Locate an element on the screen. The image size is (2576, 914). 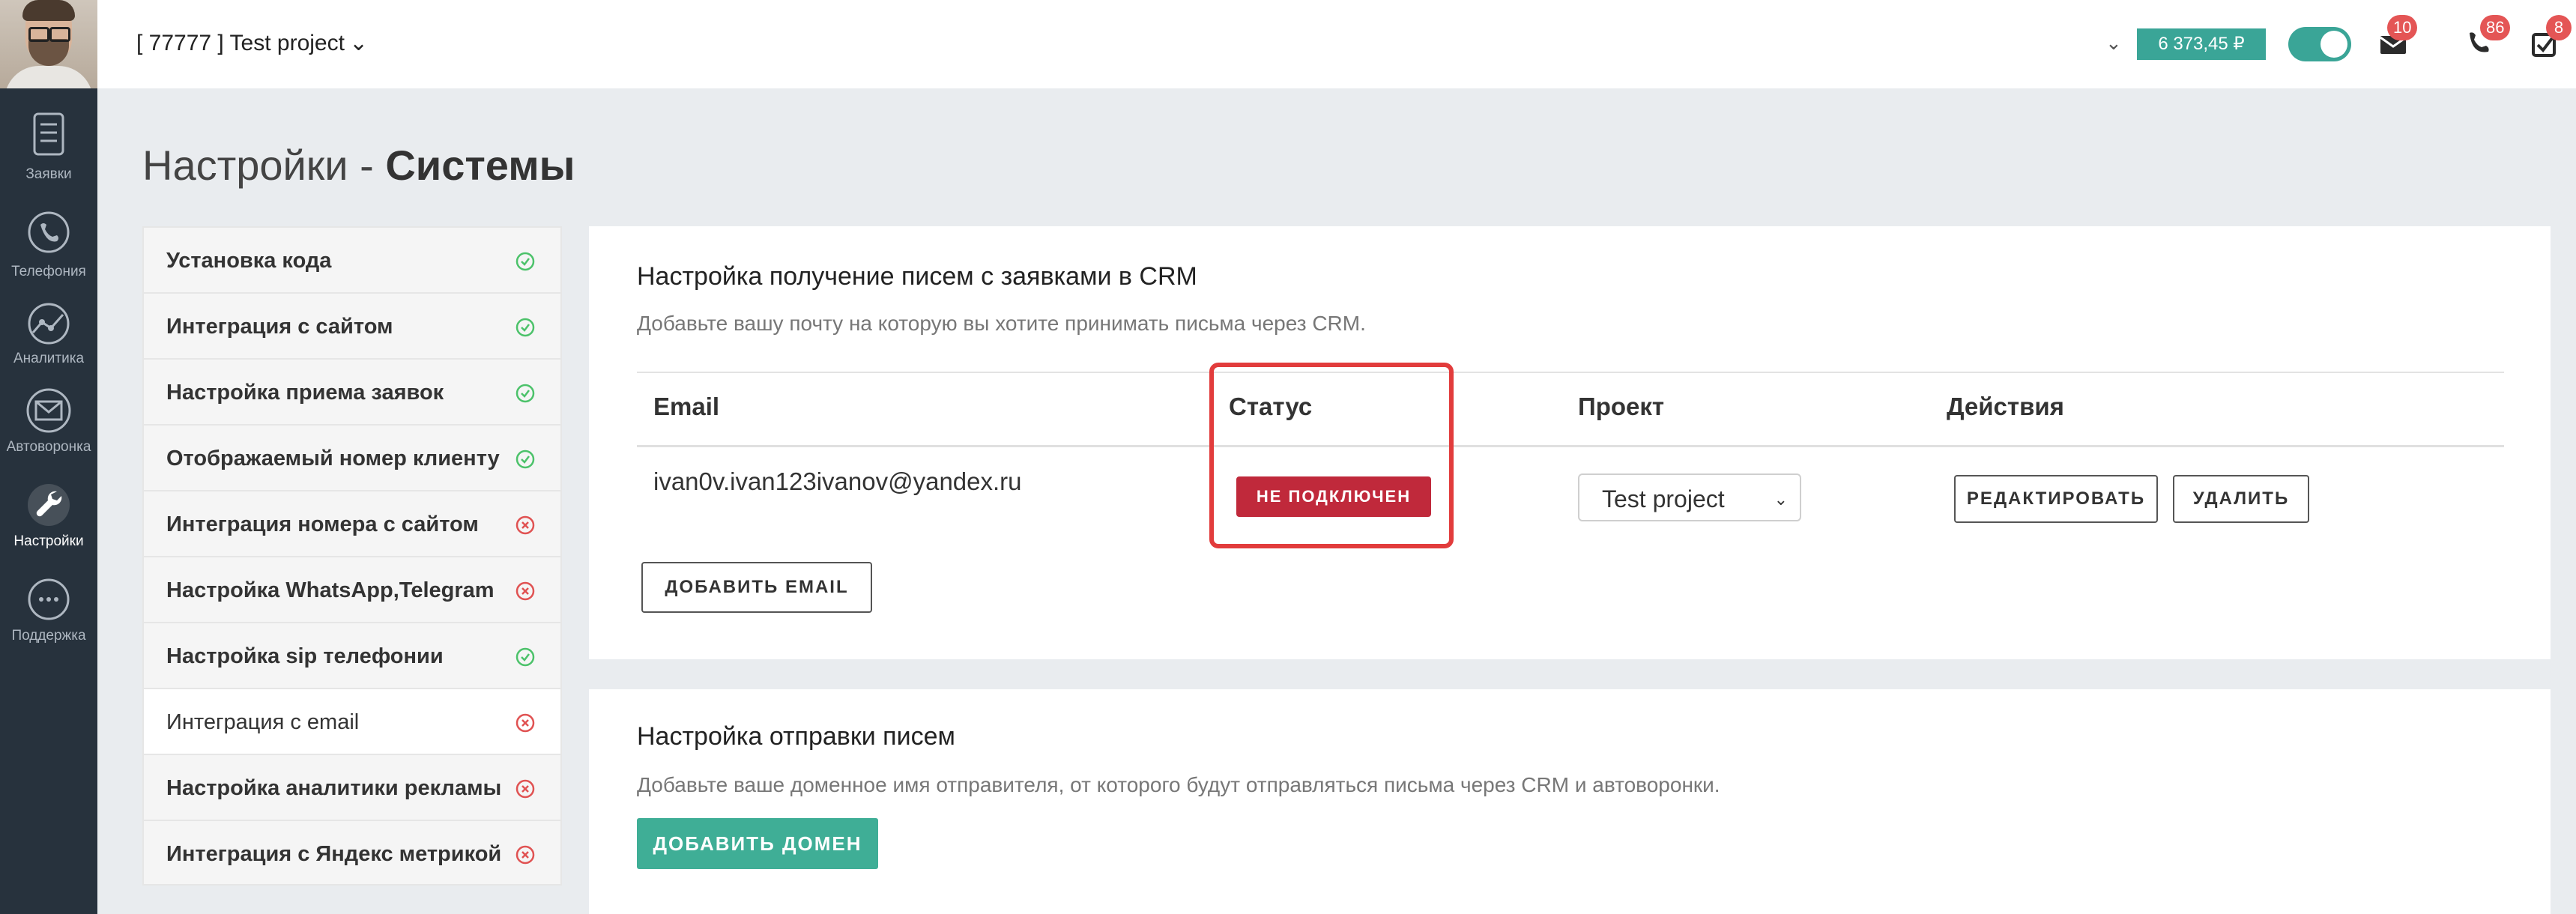
mail-count-badge: 10 is located at coordinates (2402, 27).